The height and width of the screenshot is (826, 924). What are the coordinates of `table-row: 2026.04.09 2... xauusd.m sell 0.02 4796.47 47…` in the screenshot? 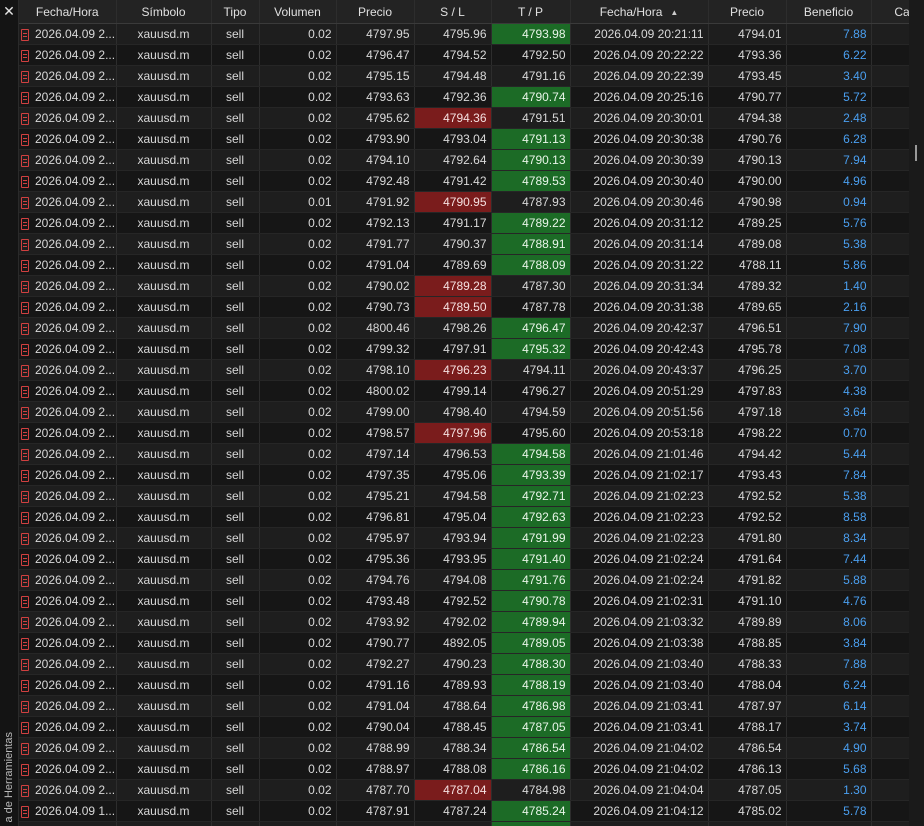 It's located at (464, 55).